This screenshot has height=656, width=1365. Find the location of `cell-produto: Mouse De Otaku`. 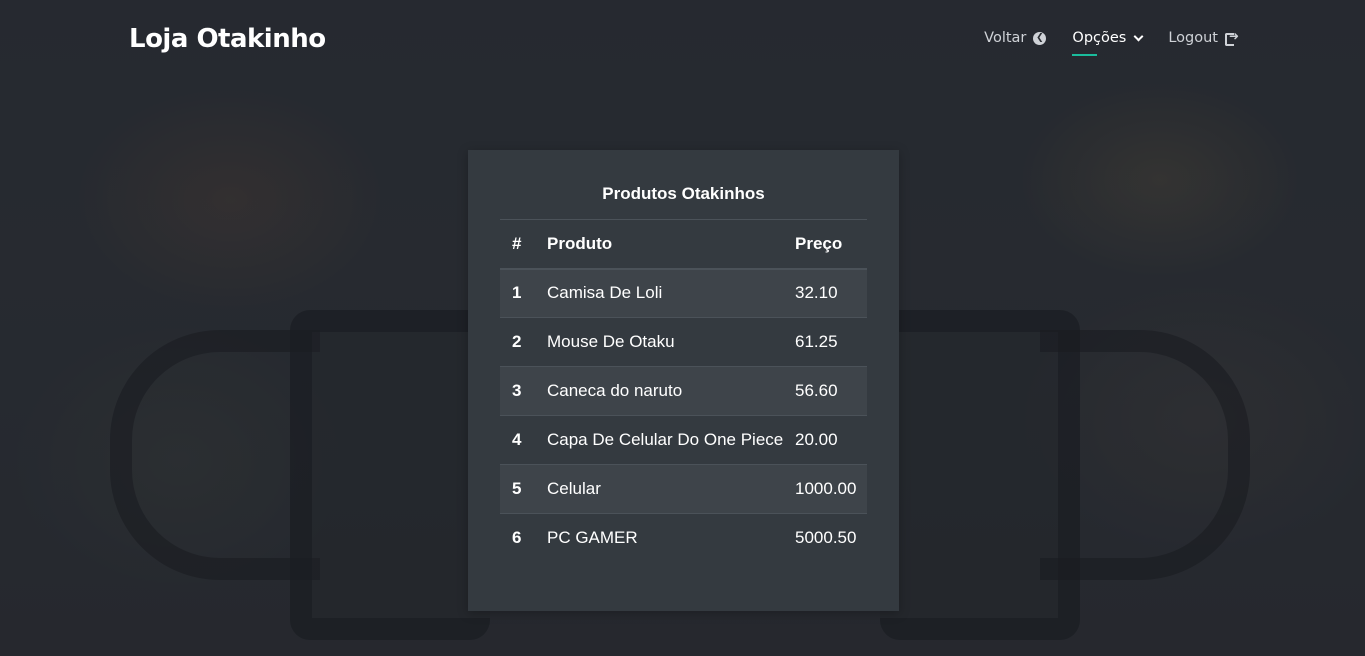

cell-produto: Mouse De Otaku is located at coordinates (671, 342).